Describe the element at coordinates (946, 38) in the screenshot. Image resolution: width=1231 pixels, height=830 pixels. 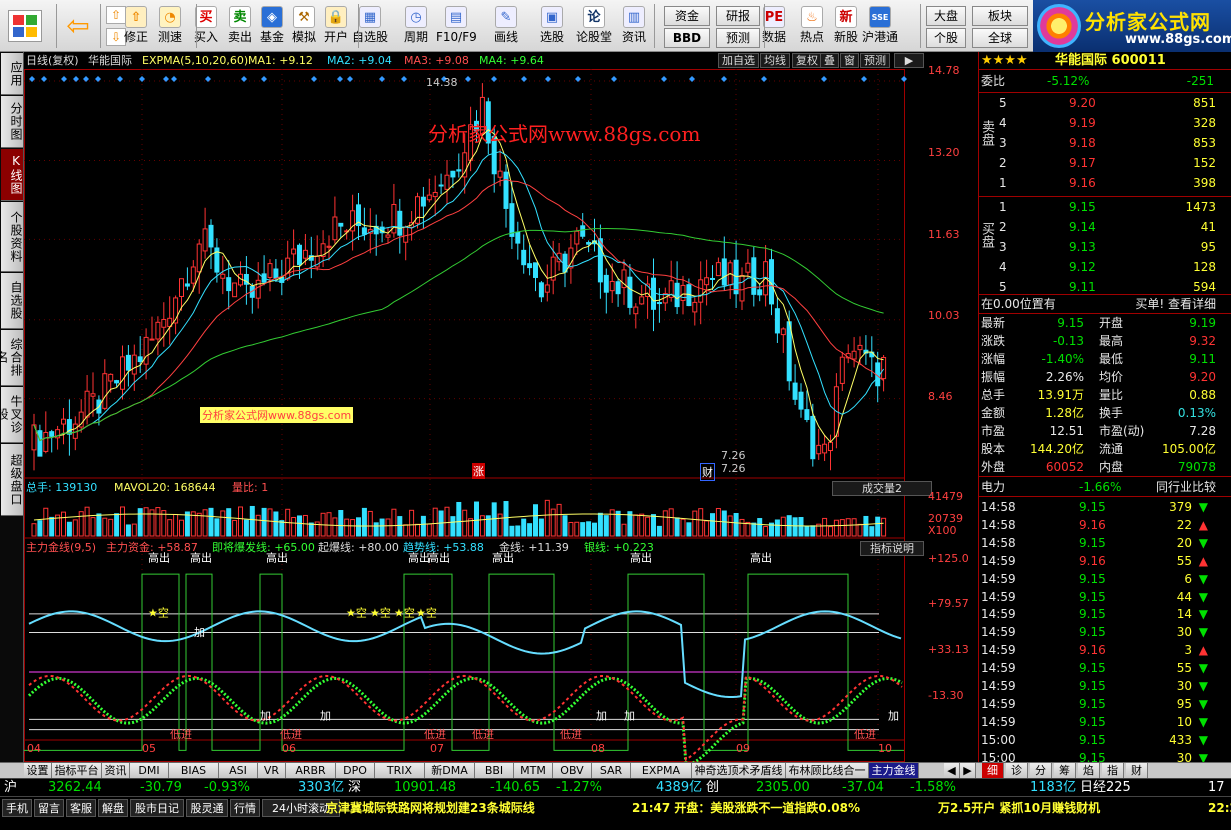
I see `box-gegu: 个股` at that location.